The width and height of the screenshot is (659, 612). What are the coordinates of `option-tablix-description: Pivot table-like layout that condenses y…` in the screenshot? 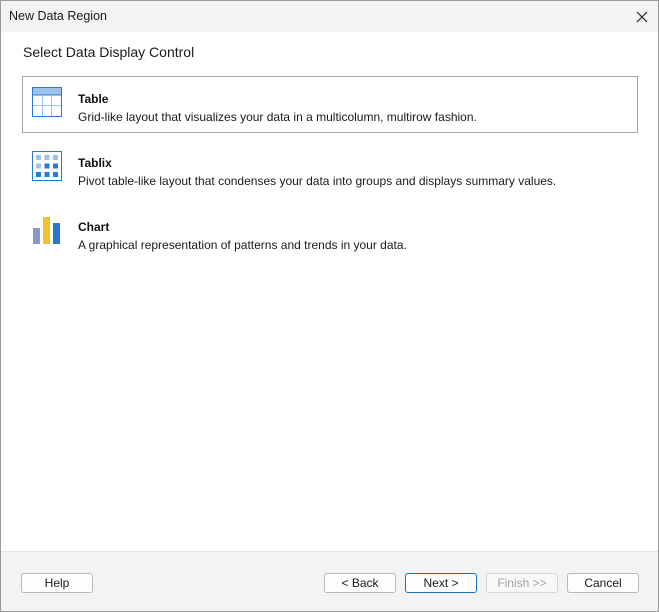 It's located at (317, 181).